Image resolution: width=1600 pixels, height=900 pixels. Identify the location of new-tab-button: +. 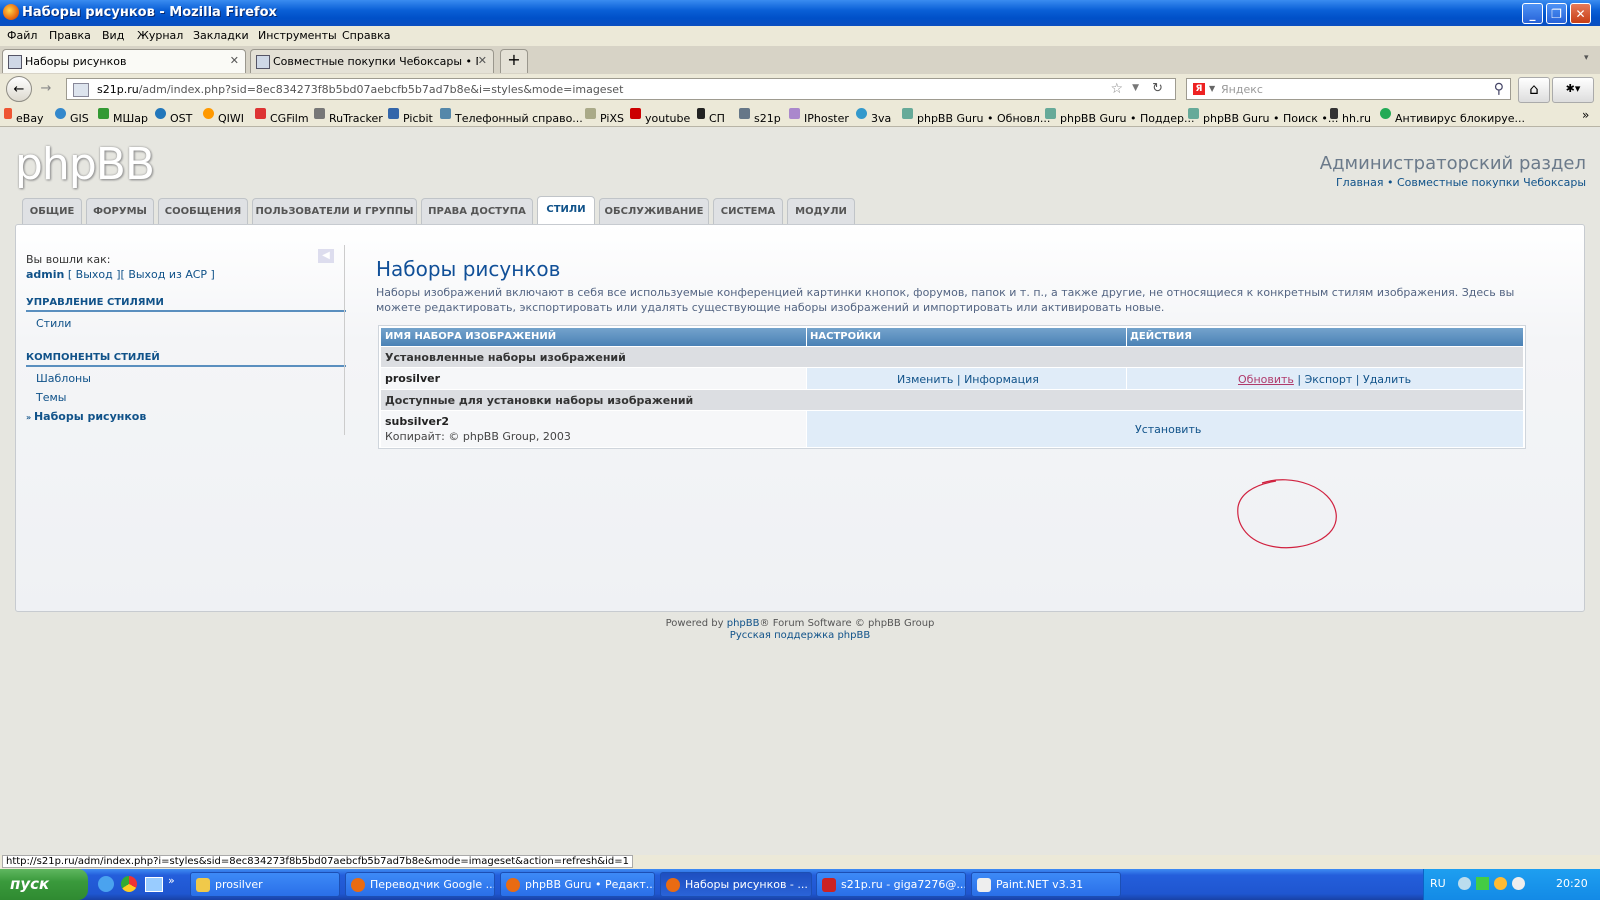
(514, 61).